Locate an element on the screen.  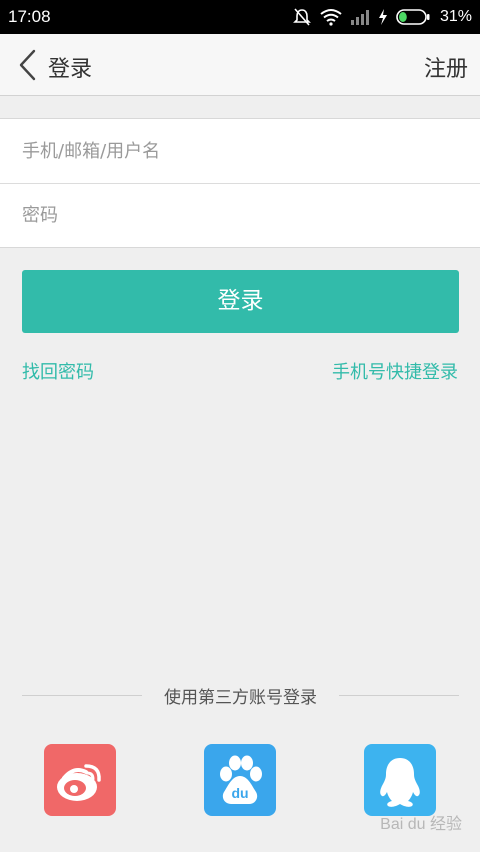
status-icons: 31% is located at coordinates (382, 17).